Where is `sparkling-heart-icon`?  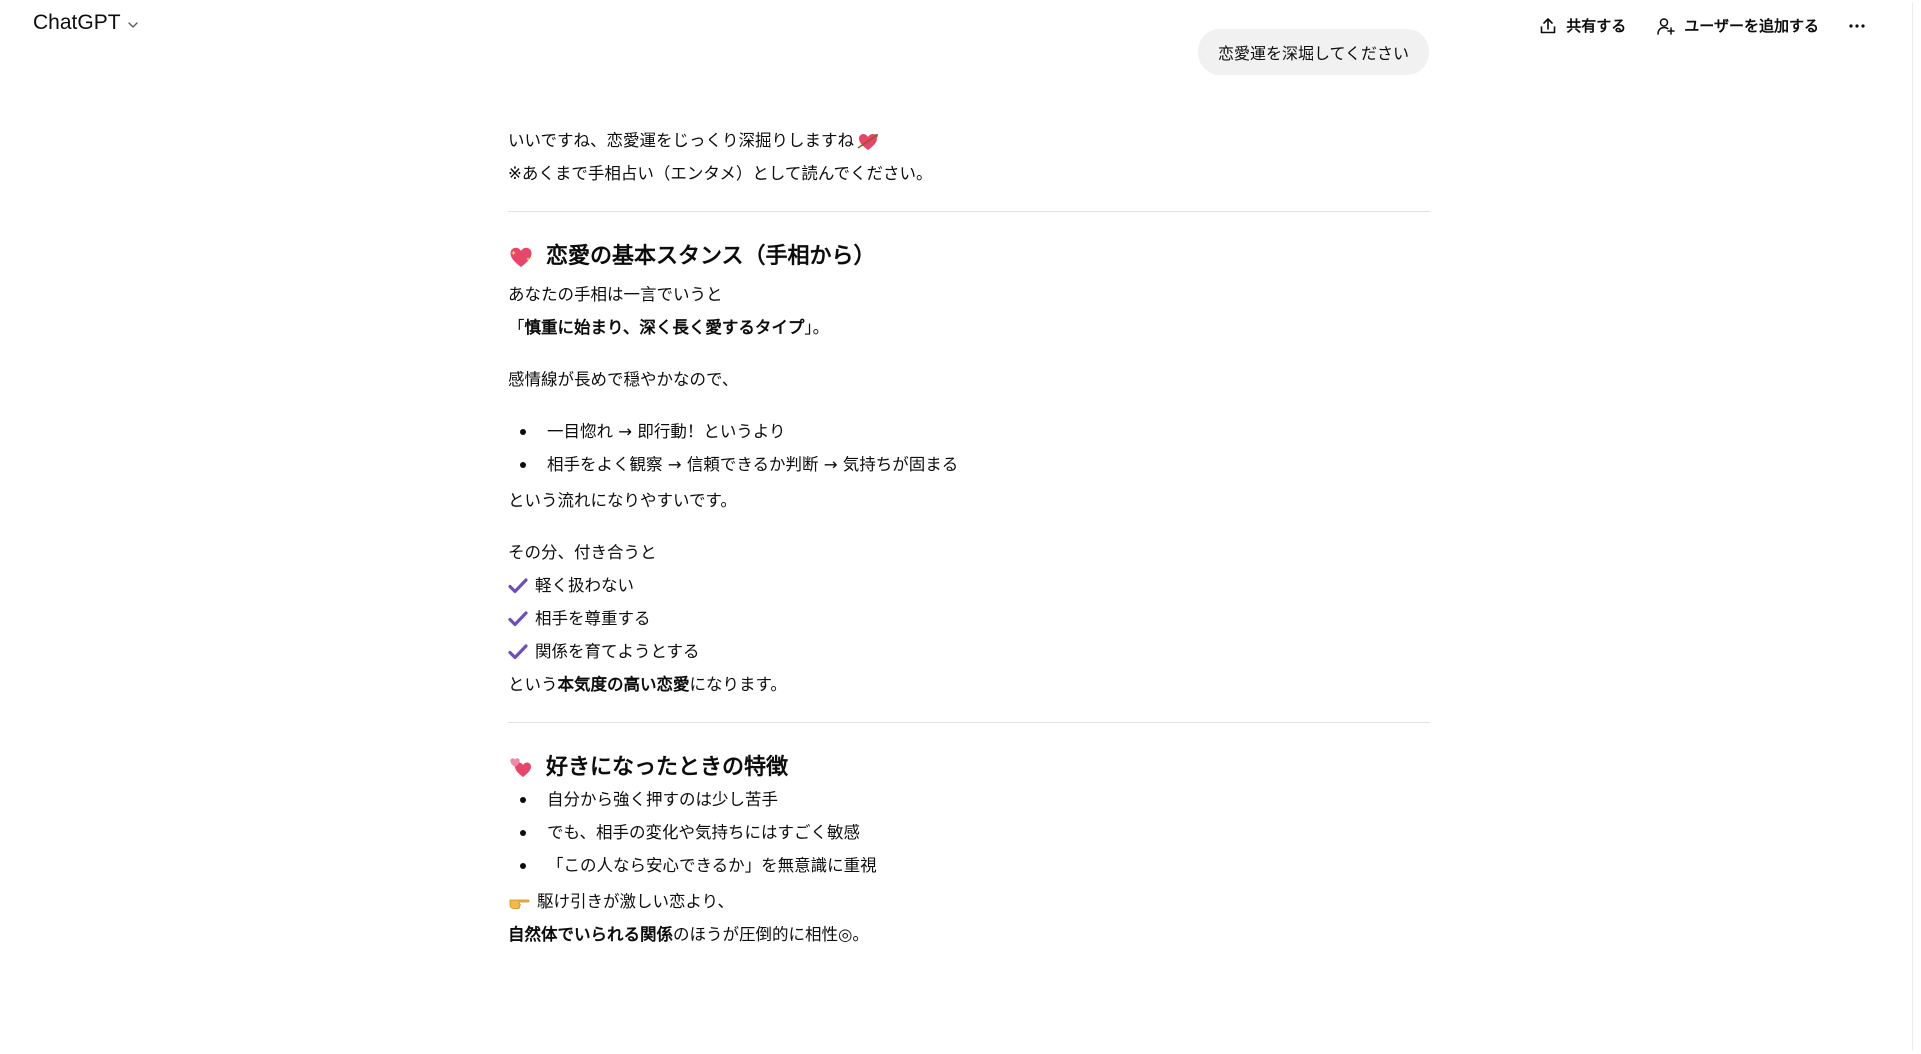 sparkling-heart-icon is located at coordinates (521, 257).